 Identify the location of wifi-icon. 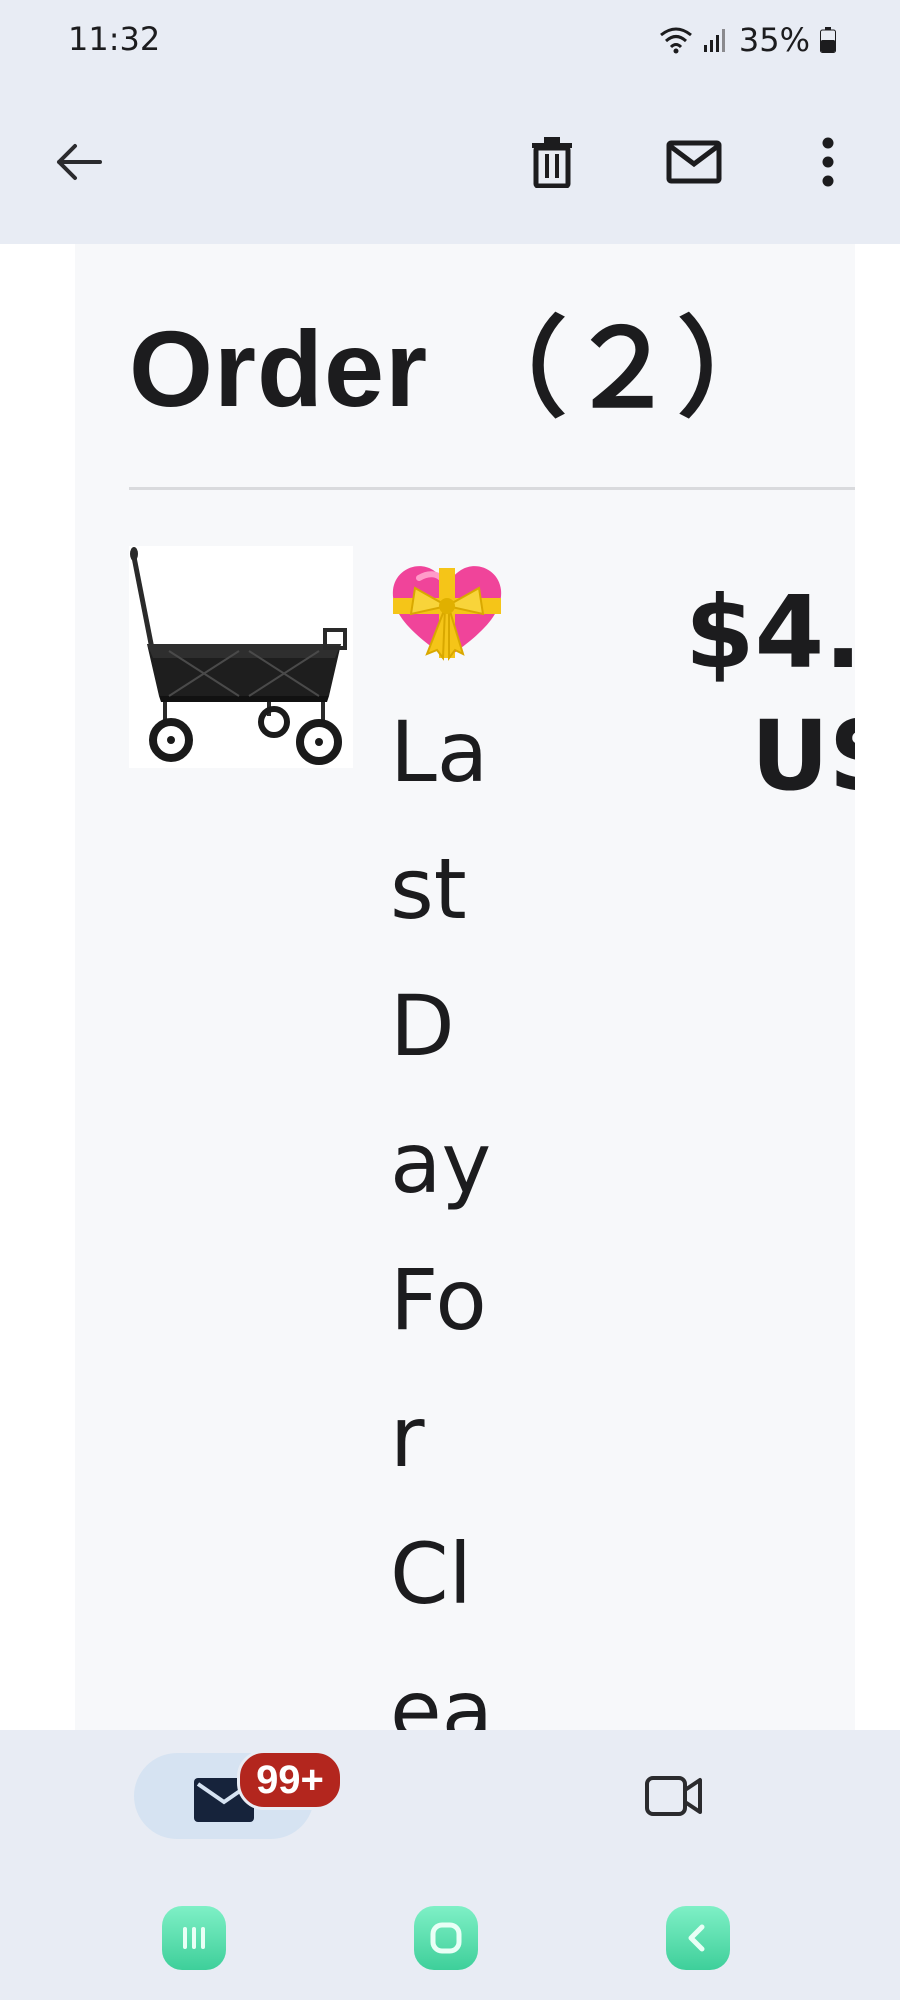
(676, 40).